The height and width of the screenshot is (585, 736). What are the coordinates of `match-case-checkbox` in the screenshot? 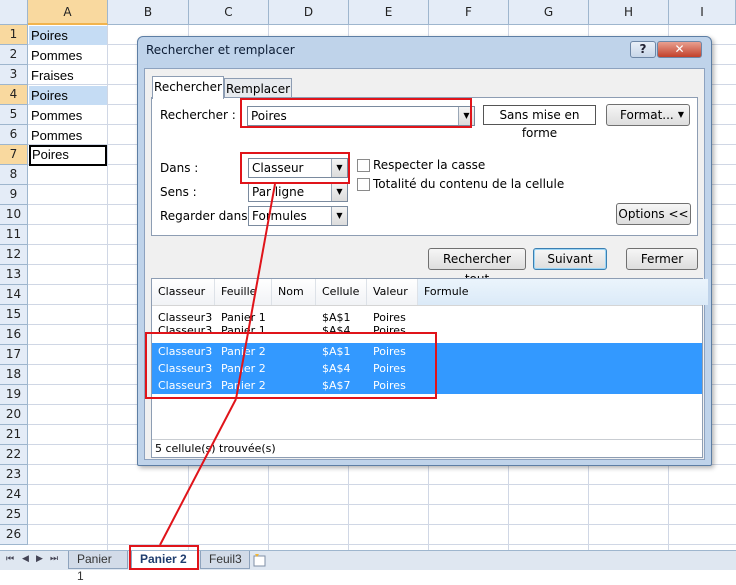 It's located at (363, 165).